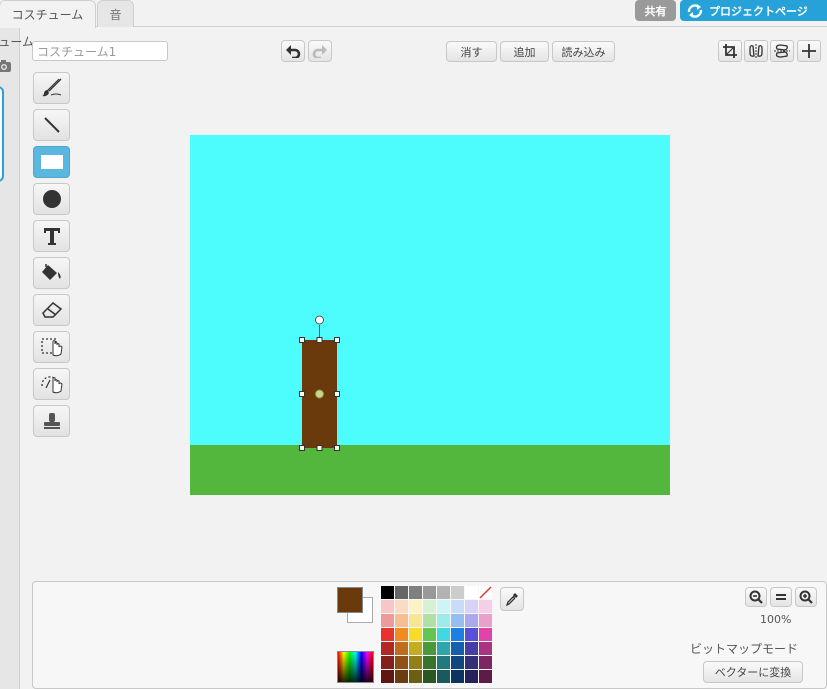 The width and height of the screenshot is (827, 689). I want to click on flip-vertical-button, so click(782, 51).